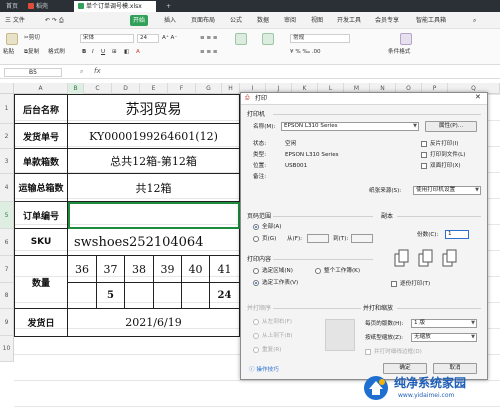 The height and width of the screenshot is (408, 500). I want to click on formula-input, so click(303, 72).